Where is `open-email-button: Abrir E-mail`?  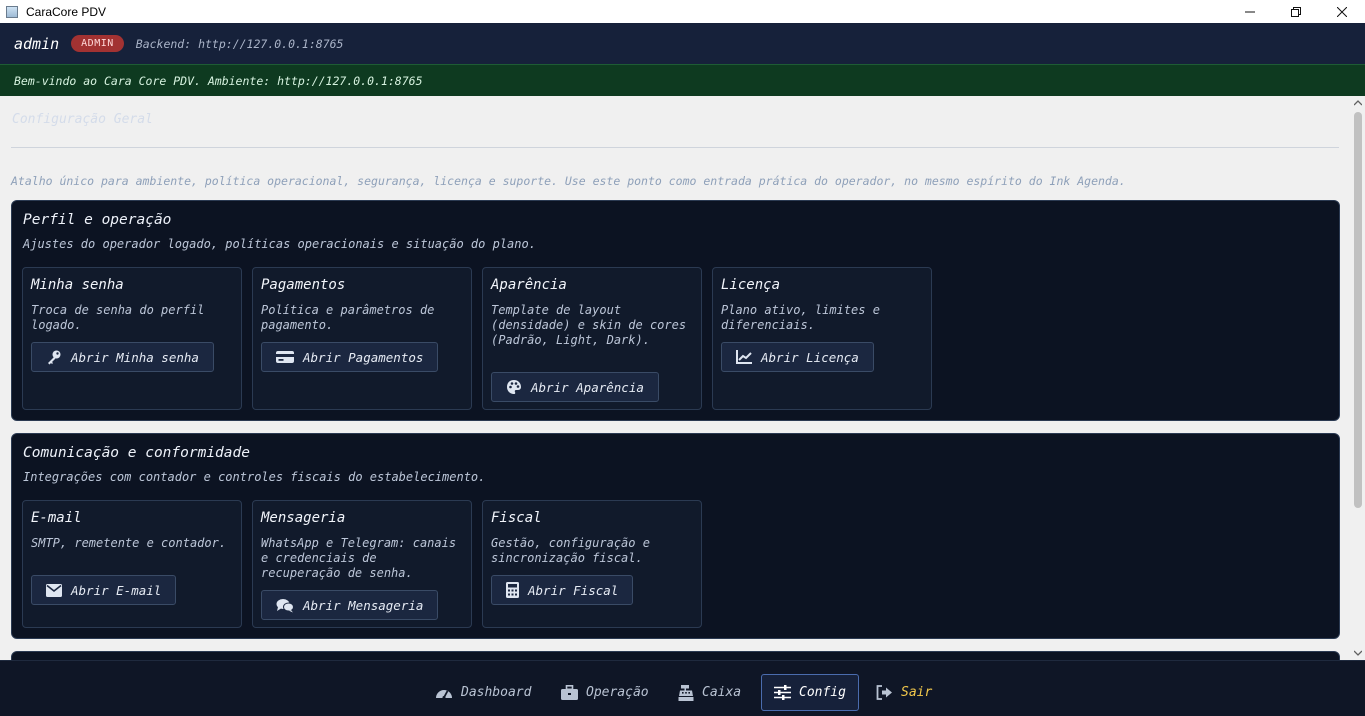 open-email-button: Abrir E-mail is located at coordinates (104, 590).